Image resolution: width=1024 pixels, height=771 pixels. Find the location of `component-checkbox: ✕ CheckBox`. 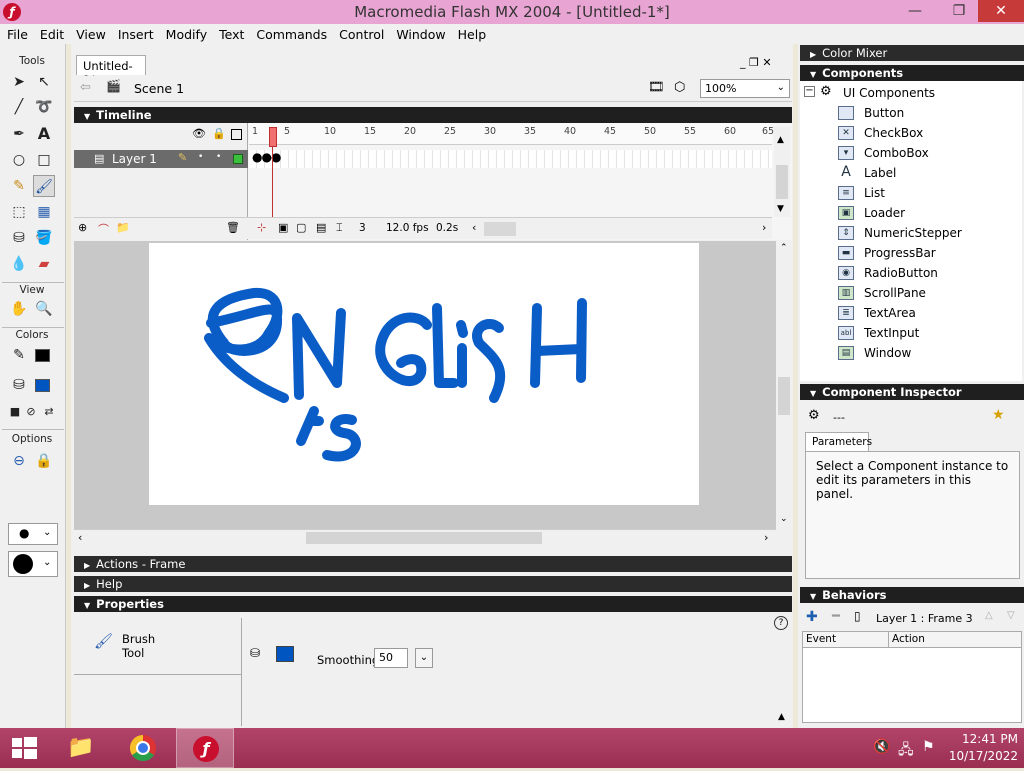

component-checkbox: ✕ CheckBox is located at coordinates (880, 133).